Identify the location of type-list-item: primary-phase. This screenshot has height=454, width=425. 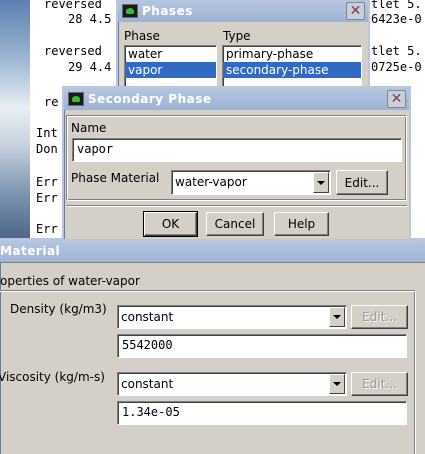
(292, 54).